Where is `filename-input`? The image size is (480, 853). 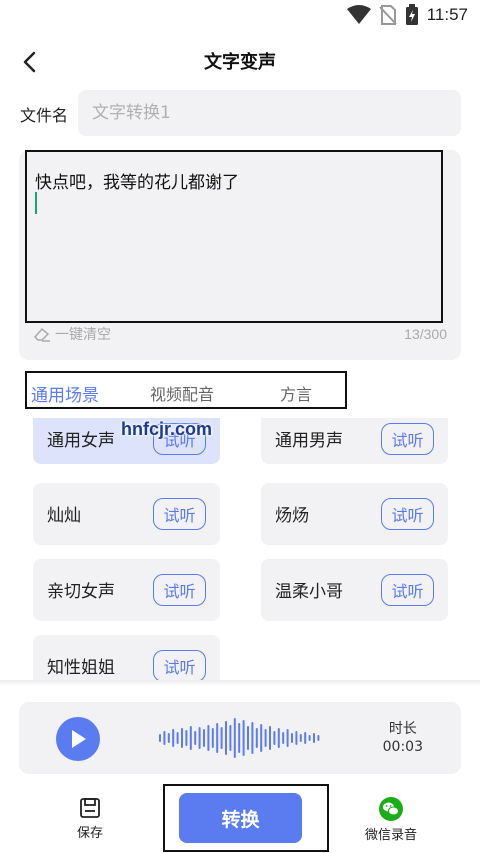 filename-input is located at coordinates (269, 113).